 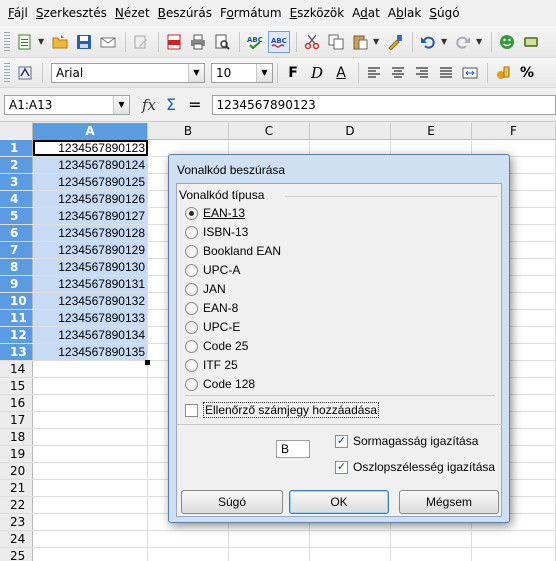 I want to click on col-width-checkbox: ✓ Oszlopszélesség igazítása, so click(x=415, y=467).